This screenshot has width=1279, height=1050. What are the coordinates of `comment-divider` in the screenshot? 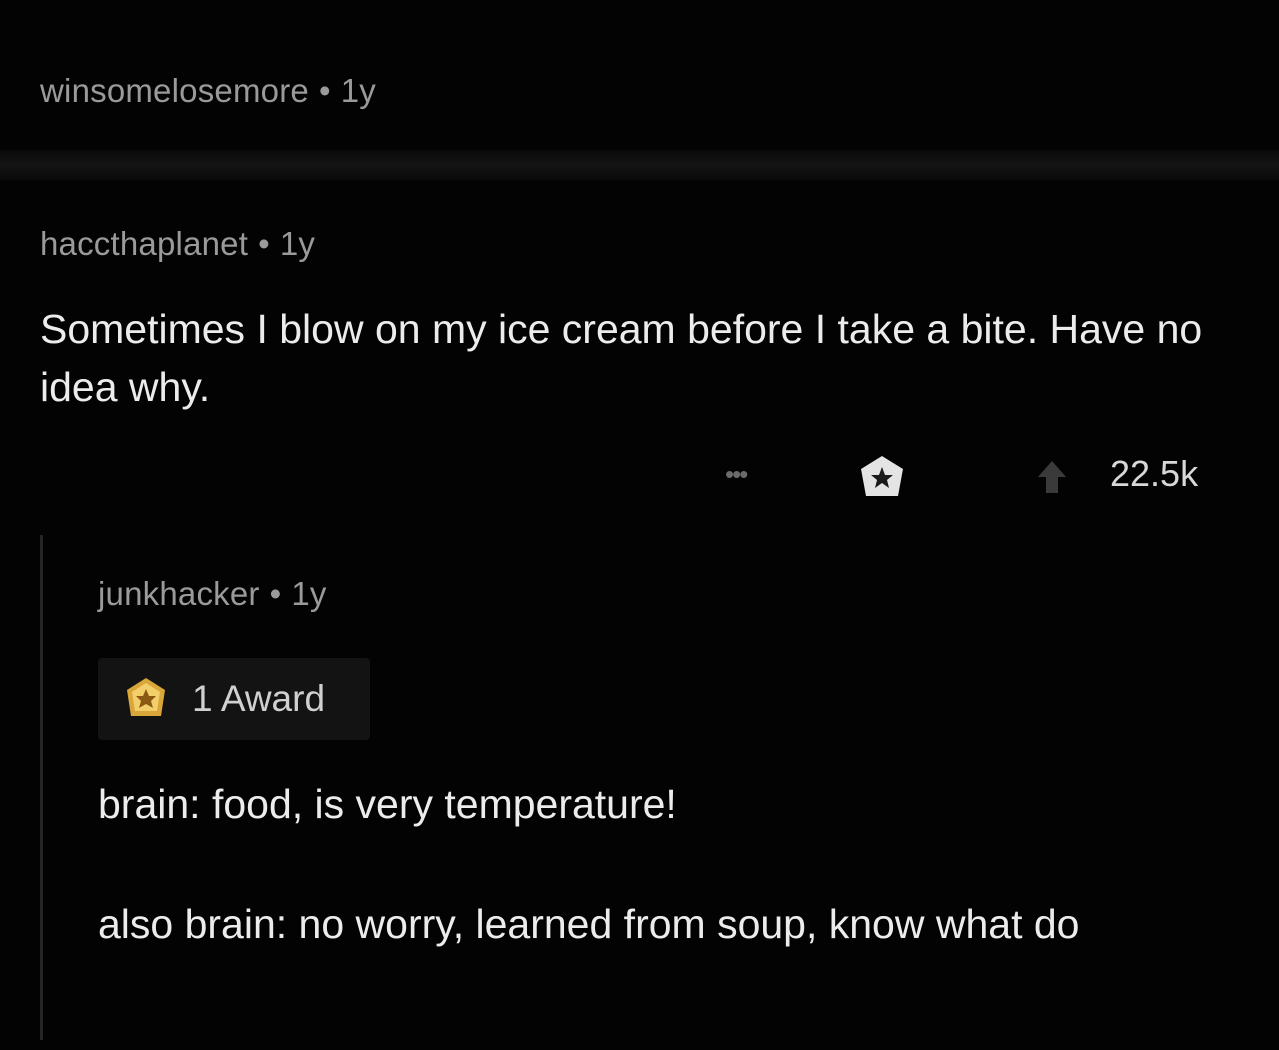 It's located at (639, 165).